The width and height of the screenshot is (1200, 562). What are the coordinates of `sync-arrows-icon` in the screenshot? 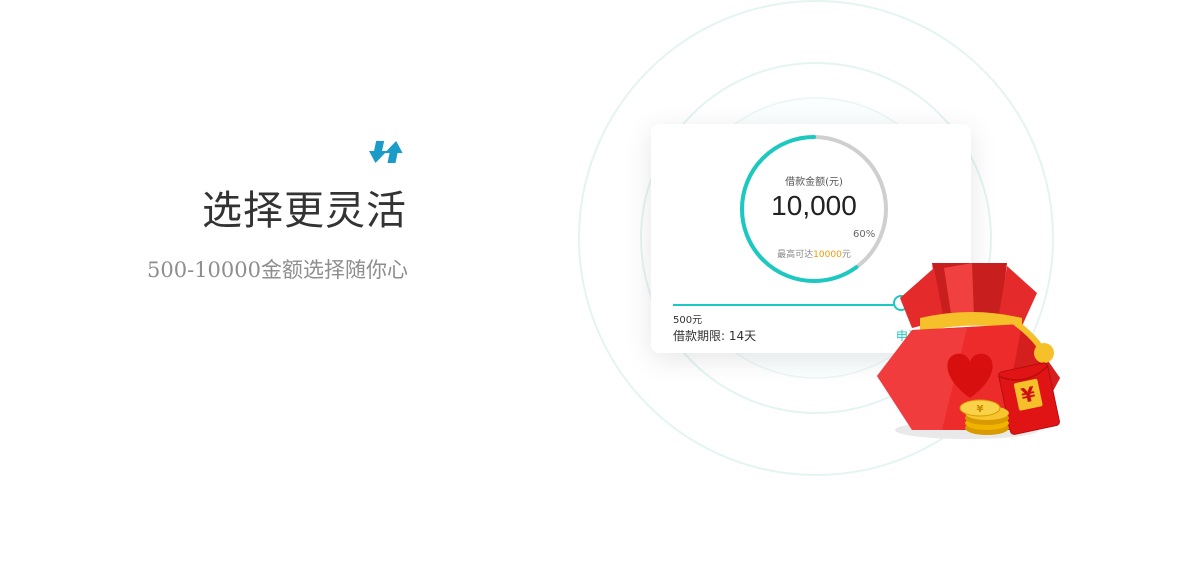 It's located at (386, 152).